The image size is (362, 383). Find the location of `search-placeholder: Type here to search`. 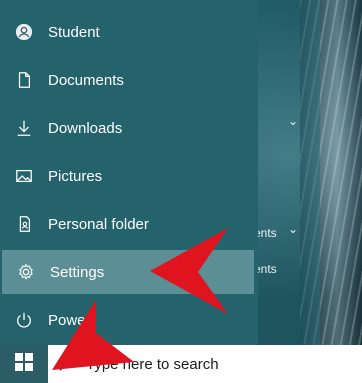

search-placeholder: Type here to search is located at coordinates (152, 364).